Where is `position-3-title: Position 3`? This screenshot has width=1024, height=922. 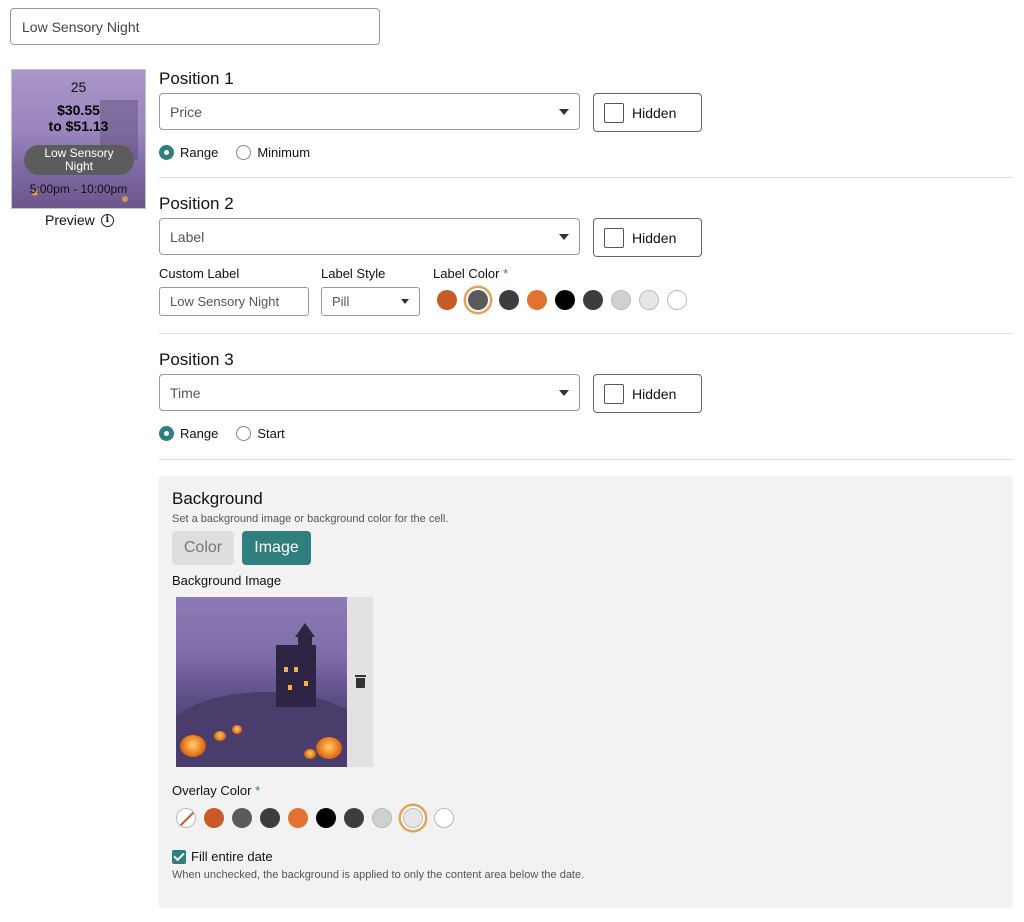
position-3-title: Position 3 is located at coordinates (196, 359).